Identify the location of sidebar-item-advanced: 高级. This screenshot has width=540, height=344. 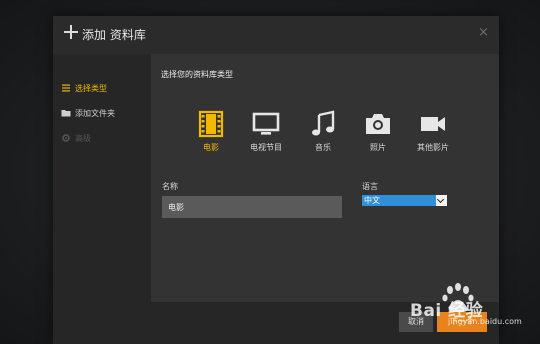
(76, 138).